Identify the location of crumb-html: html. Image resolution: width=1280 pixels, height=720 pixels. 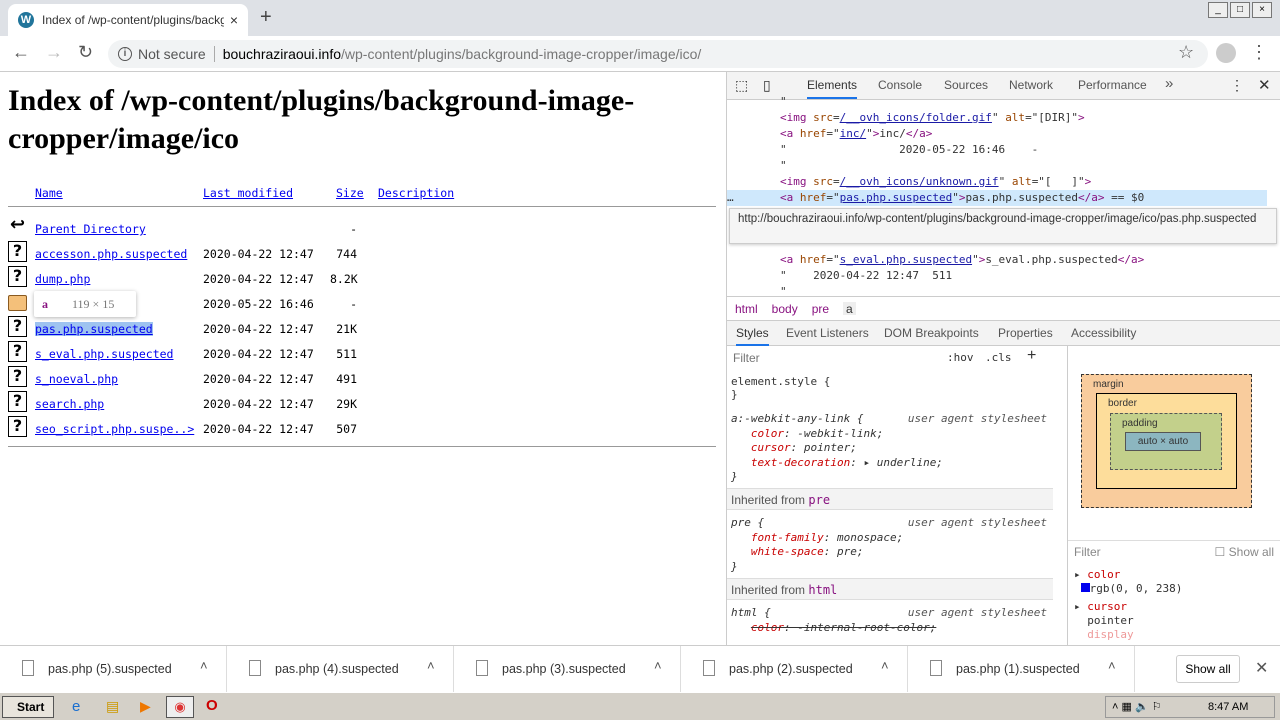
(746, 309).